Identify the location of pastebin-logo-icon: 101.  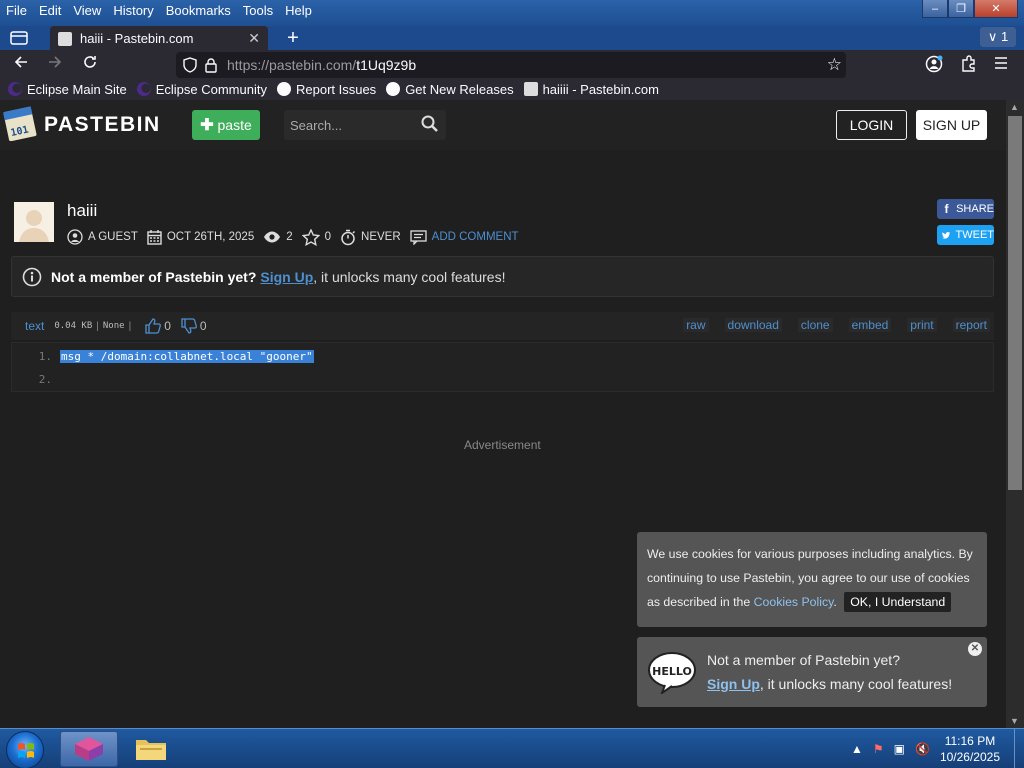
(20, 123).